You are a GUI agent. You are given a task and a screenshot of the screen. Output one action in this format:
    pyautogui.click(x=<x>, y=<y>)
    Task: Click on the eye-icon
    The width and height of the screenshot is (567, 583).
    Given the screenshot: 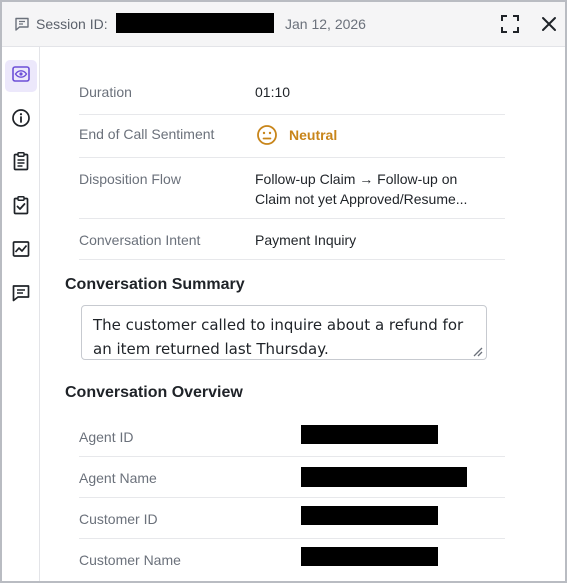 What is the action you would take?
    pyautogui.click(x=21, y=76)
    